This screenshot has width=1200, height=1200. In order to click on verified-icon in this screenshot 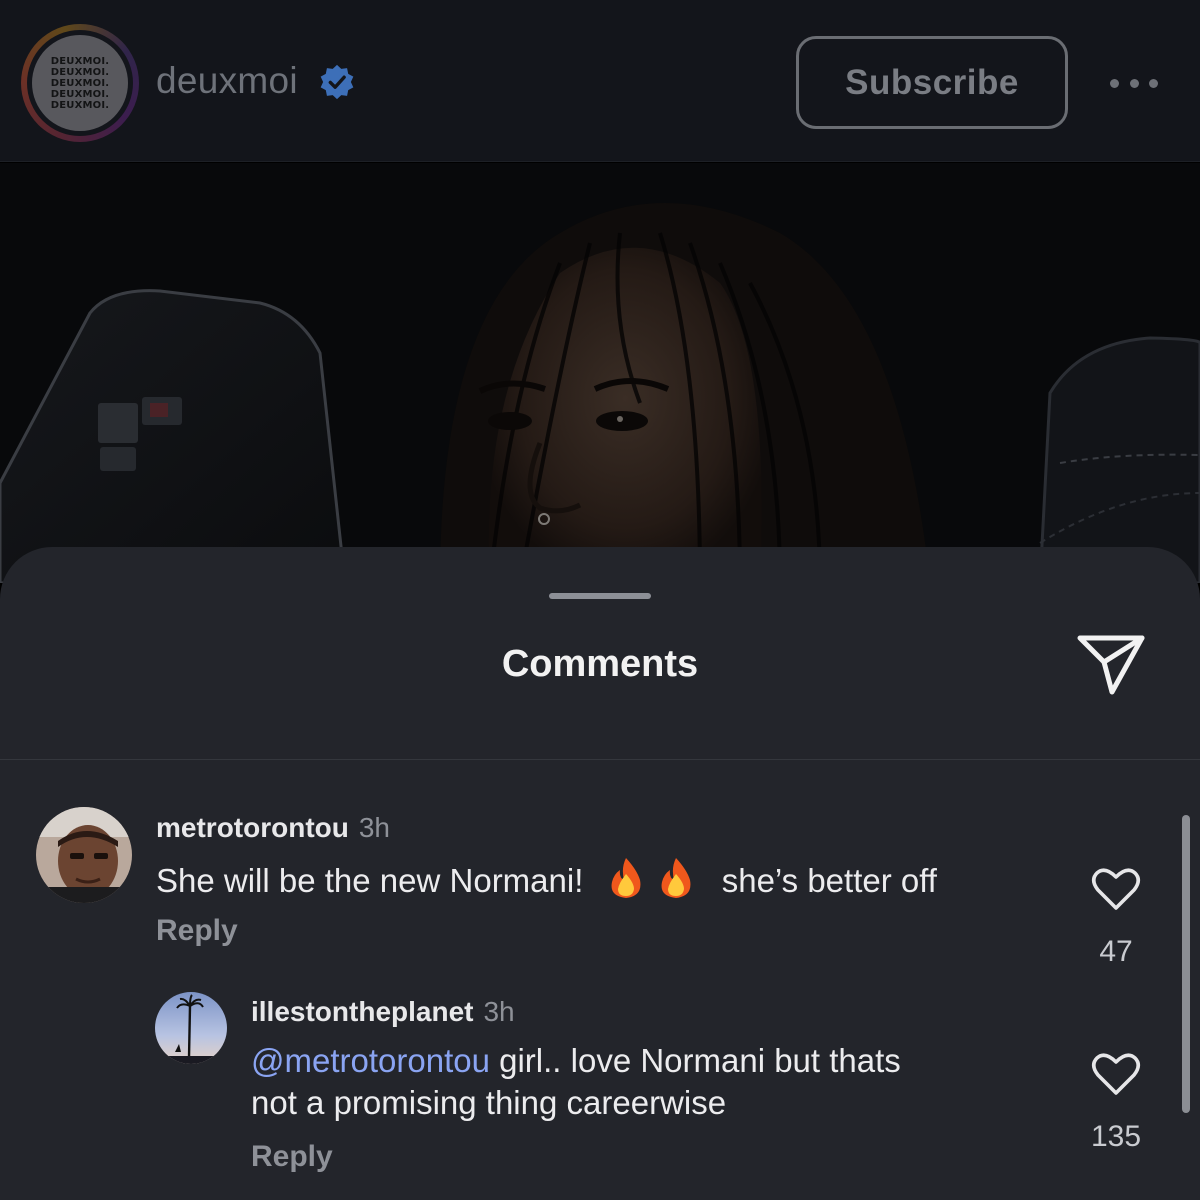, I will do `click(337, 82)`.